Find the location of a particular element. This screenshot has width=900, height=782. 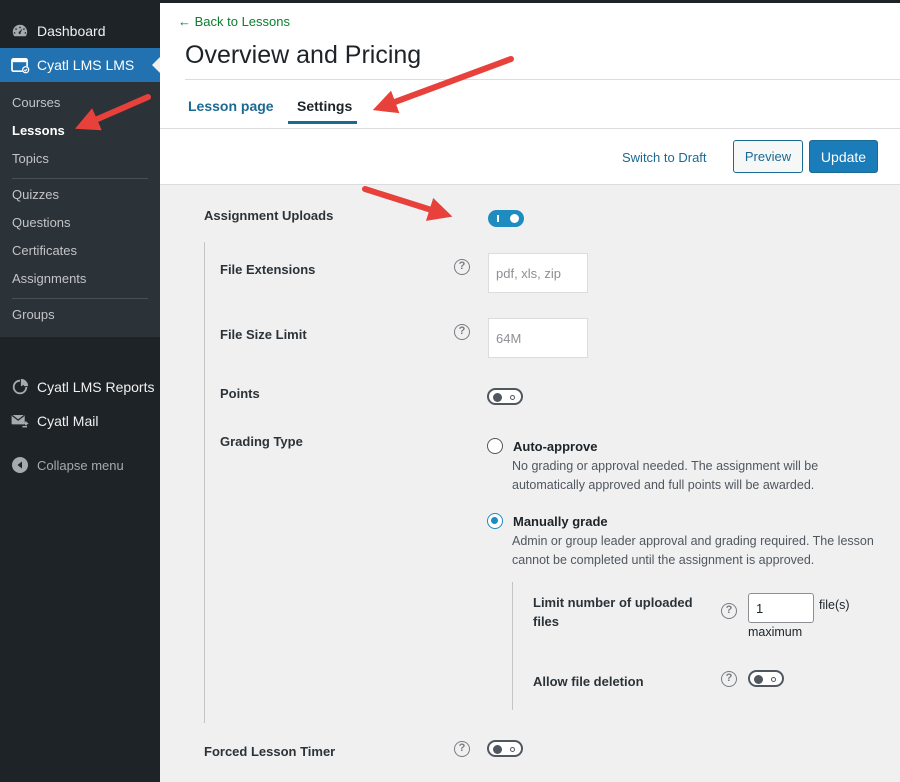

annotation-arrows is located at coordinates (294, 138).